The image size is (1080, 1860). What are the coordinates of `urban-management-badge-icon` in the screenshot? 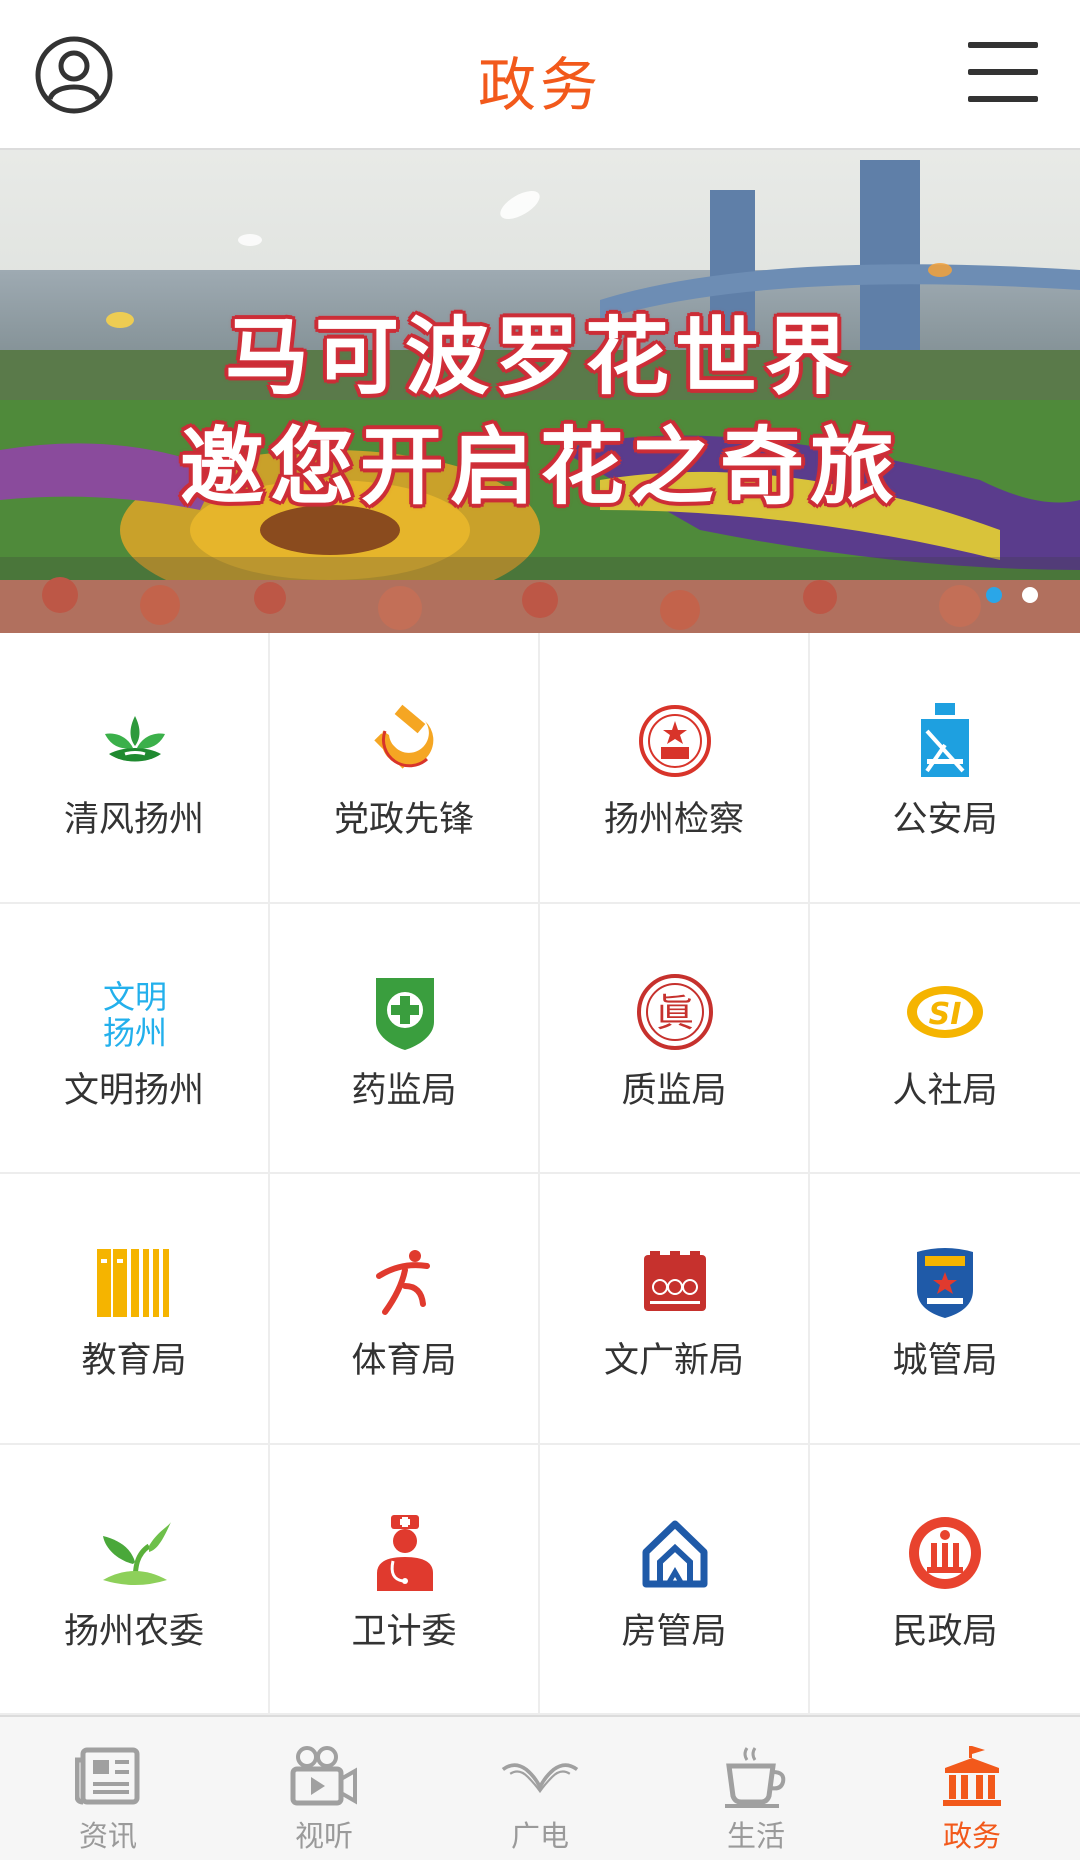 It's located at (945, 1282).